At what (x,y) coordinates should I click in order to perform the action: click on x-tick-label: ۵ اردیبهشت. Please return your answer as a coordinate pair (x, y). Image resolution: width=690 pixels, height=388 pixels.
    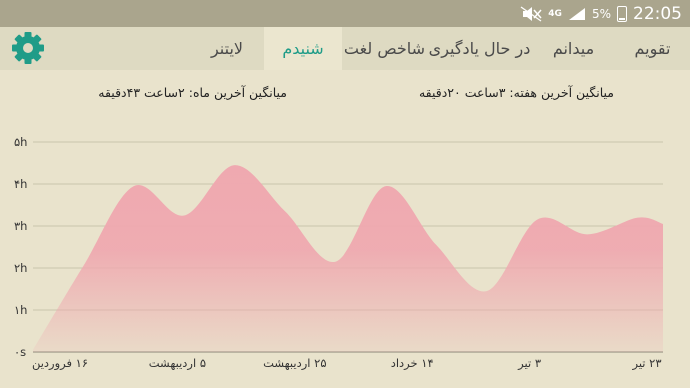
    Looking at the image, I should click on (177, 363).